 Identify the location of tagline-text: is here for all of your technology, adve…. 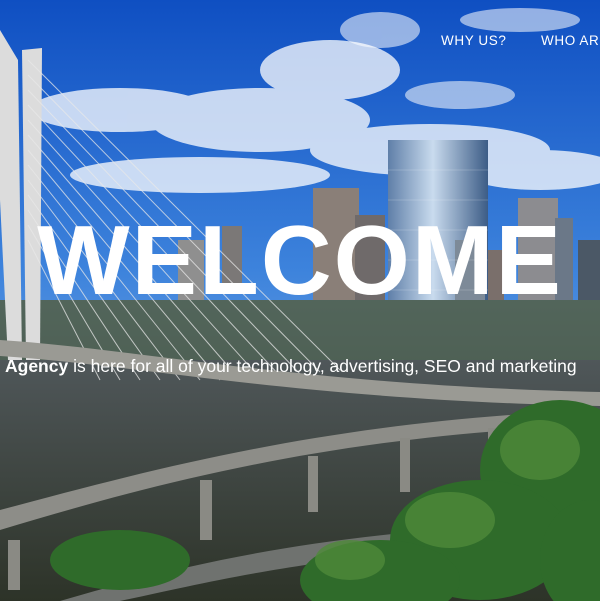
(322, 366).